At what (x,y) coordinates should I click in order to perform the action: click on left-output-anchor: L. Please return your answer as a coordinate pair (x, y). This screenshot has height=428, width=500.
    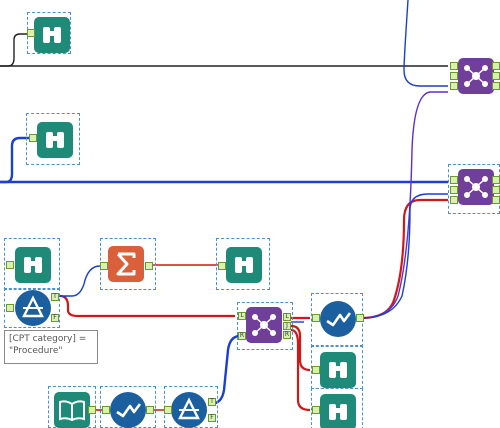
    Looking at the image, I should click on (287, 317).